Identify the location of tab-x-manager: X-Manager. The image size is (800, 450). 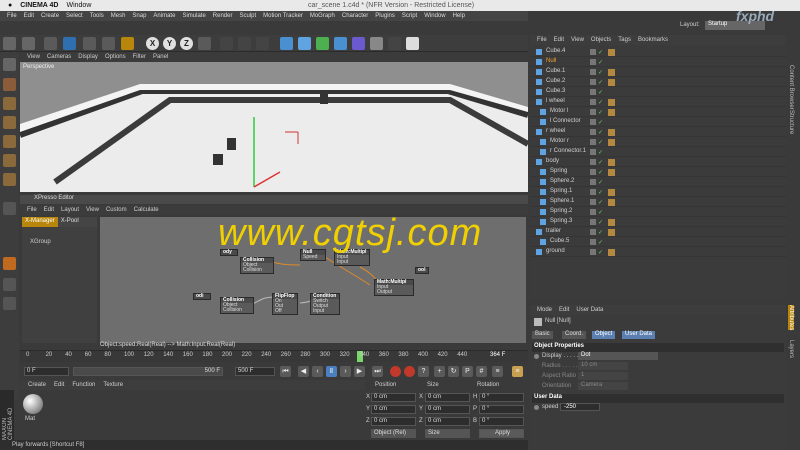
(40, 222).